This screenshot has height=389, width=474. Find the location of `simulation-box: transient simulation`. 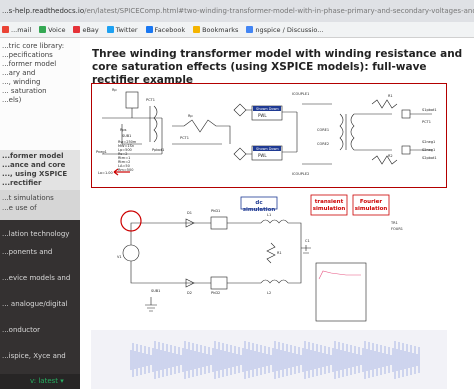

simulation-box: transient simulation is located at coordinates (329, 205).